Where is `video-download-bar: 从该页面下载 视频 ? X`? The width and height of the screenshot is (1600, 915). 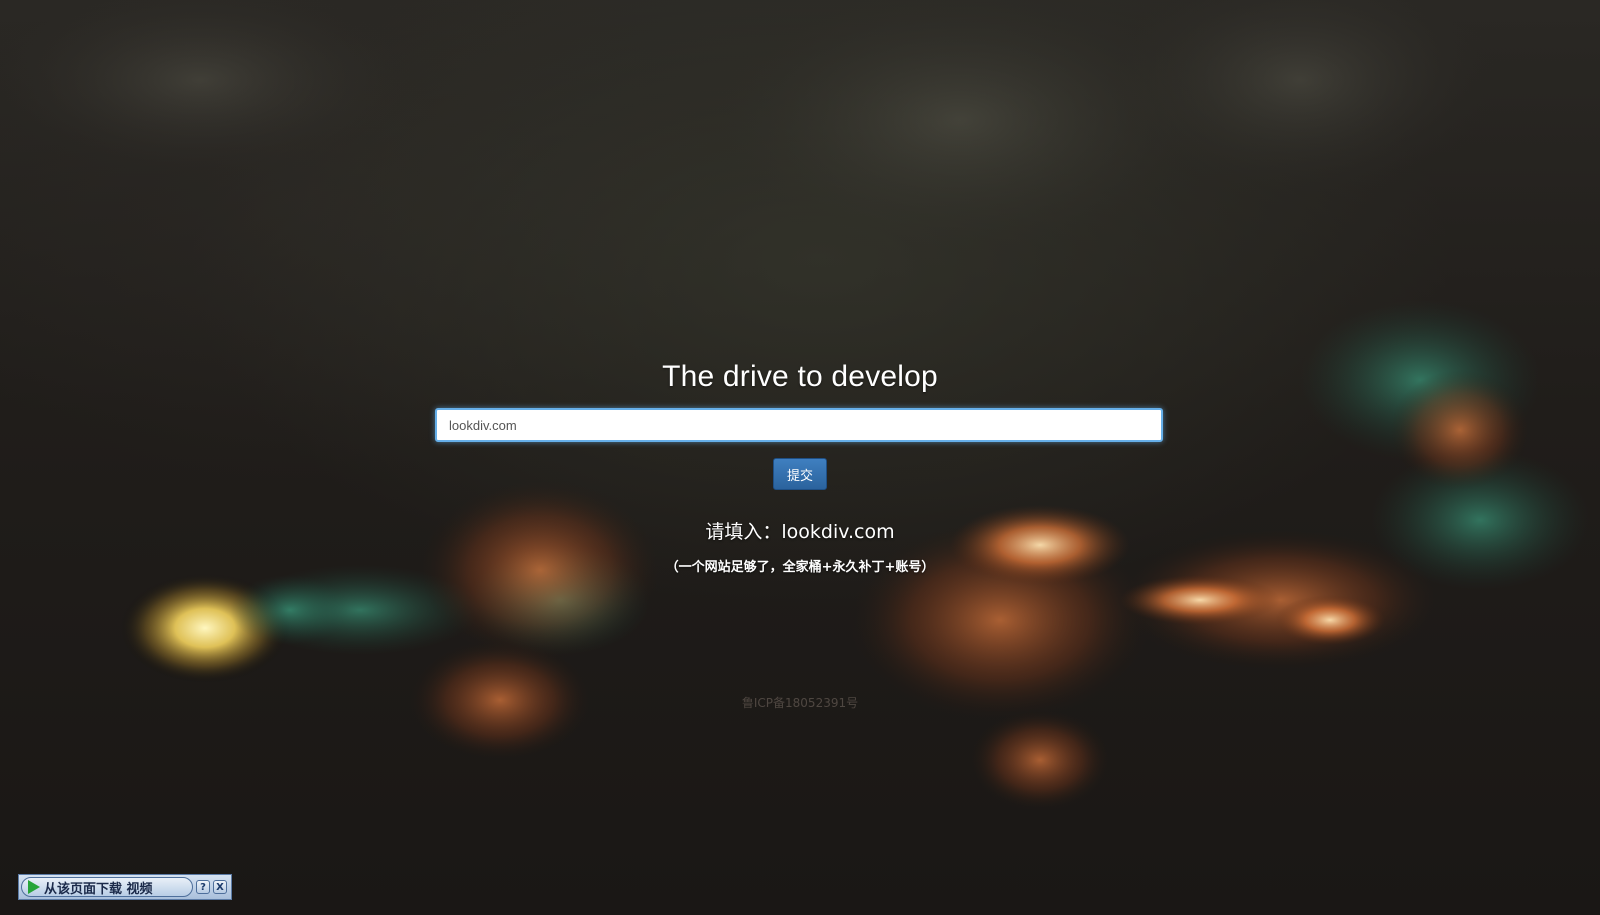 video-download-bar: 从该页面下载 视频 ? X is located at coordinates (125, 887).